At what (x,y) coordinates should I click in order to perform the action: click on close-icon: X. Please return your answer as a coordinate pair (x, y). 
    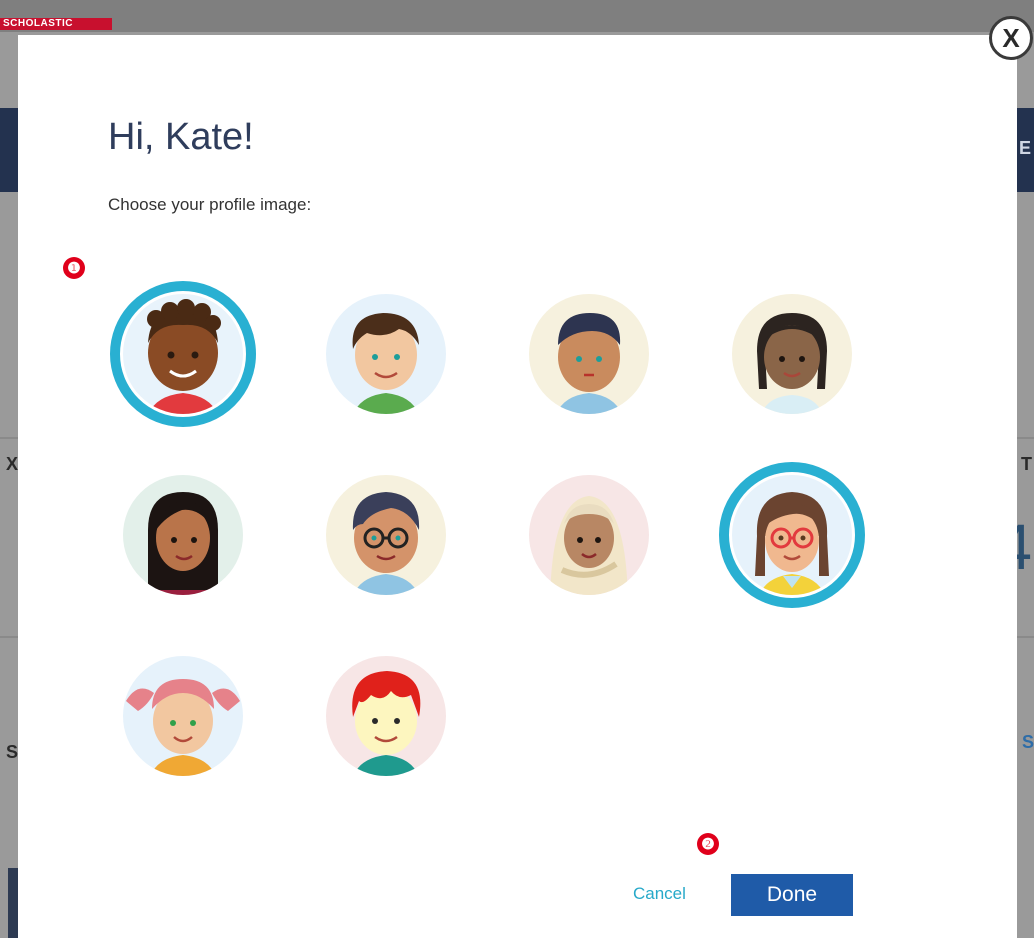
    Looking at the image, I should click on (1011, 37).